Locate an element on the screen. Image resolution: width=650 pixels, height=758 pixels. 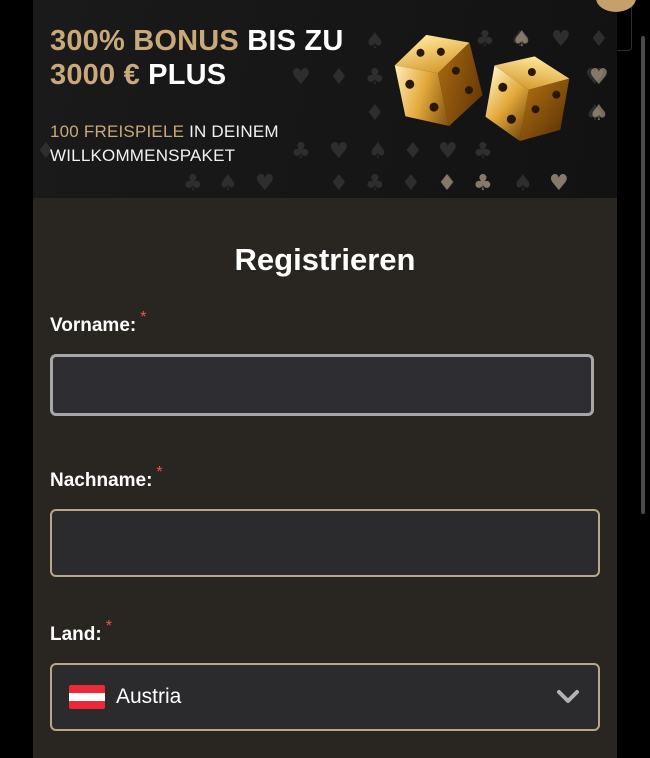
promo-title-amount: 3000 € is located at coordinates (95, 75).